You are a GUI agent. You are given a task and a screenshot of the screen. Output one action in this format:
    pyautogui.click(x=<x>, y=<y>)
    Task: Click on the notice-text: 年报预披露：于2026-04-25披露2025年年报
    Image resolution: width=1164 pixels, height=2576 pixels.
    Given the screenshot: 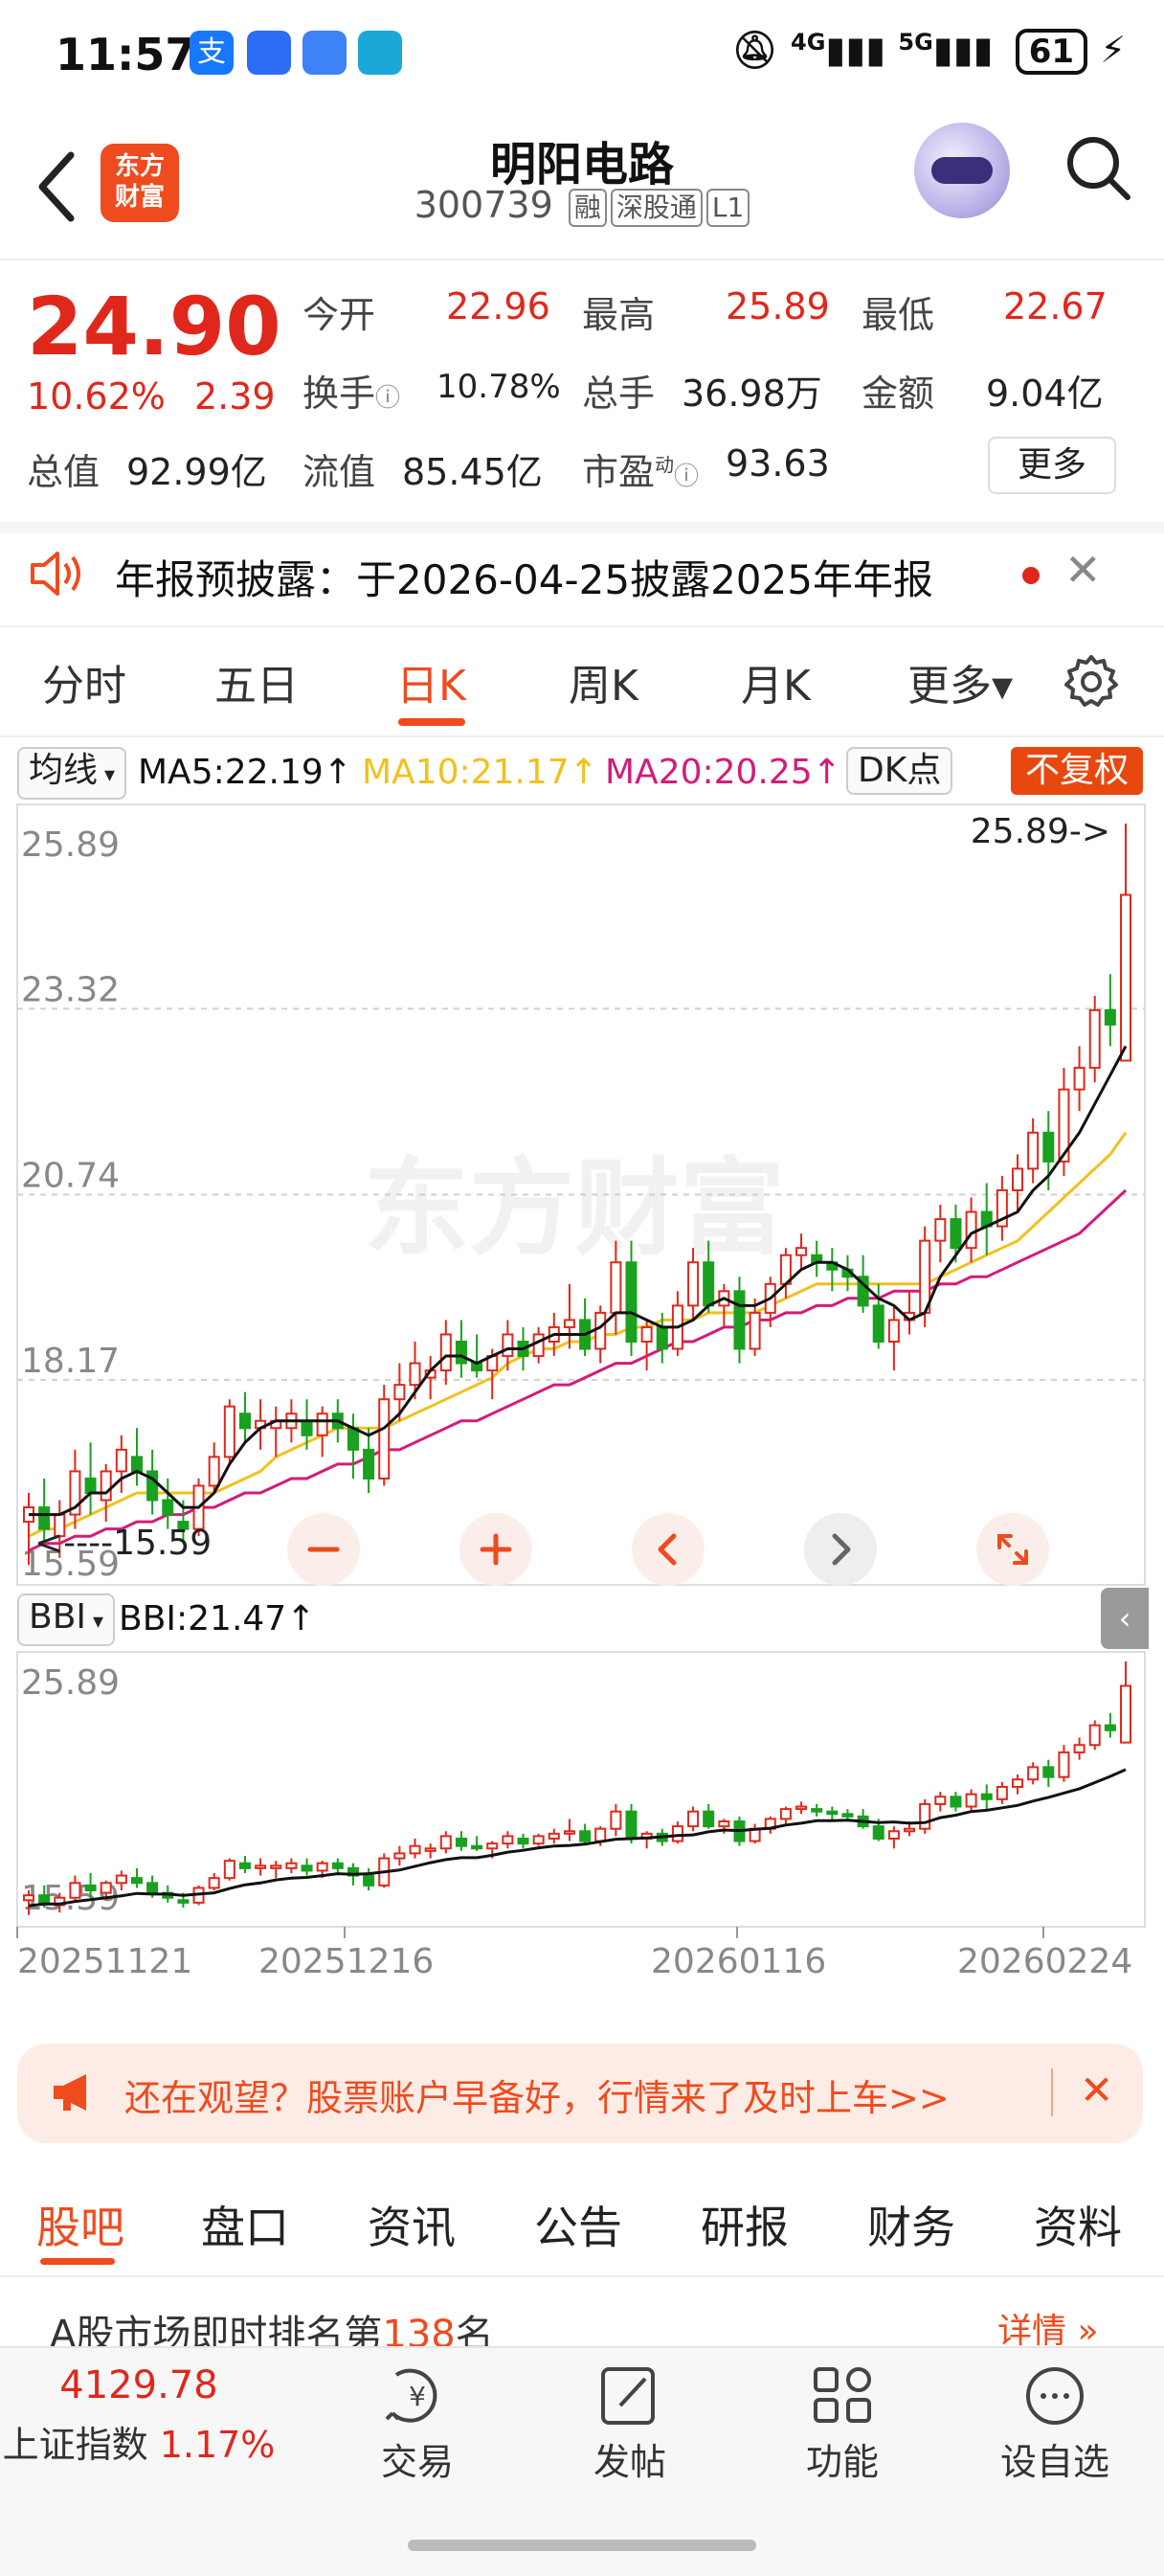 What is the action you would take?
    pyautogui.click(x=524, y=577)
    